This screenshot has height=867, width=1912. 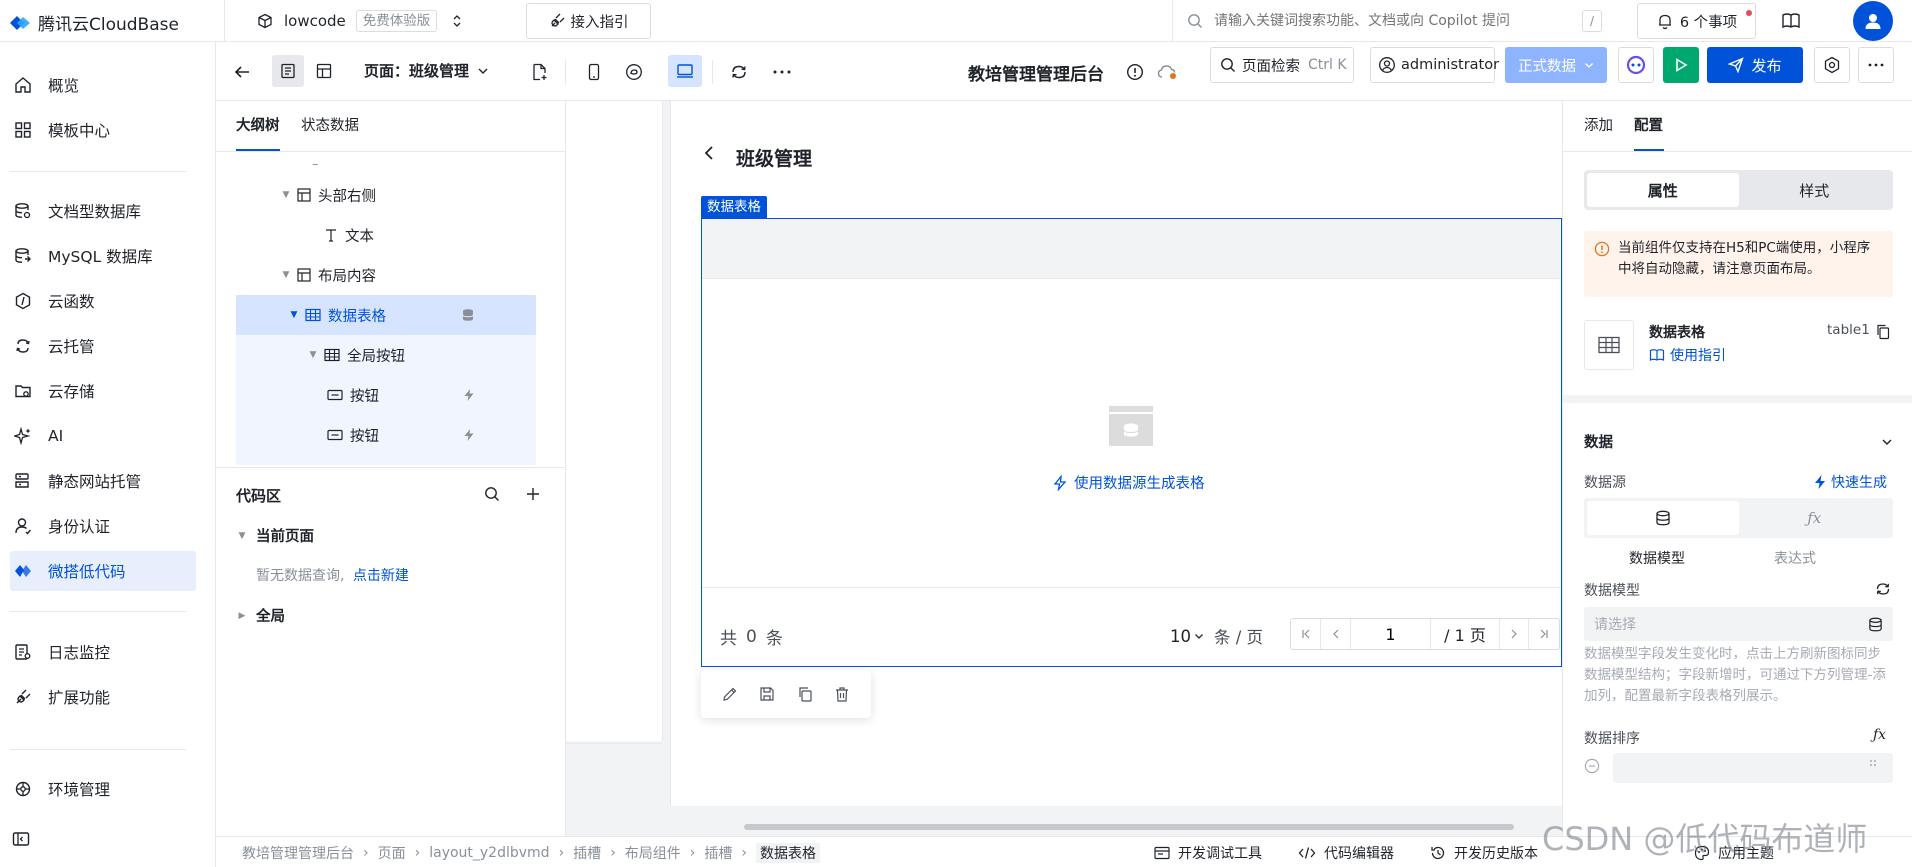 I want to click on user-button: administrator, so click(x=1434, y=65).